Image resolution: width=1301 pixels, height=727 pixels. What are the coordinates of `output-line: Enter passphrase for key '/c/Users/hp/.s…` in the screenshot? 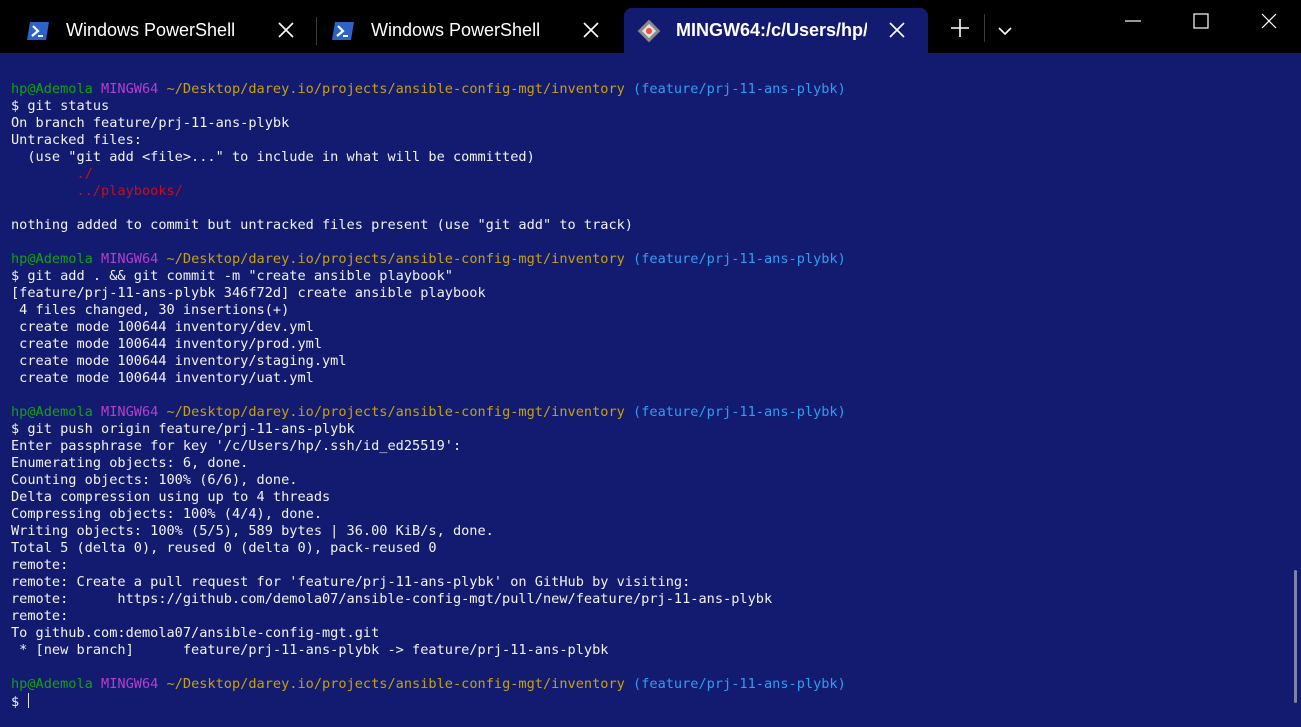 It's located at (236, 446).